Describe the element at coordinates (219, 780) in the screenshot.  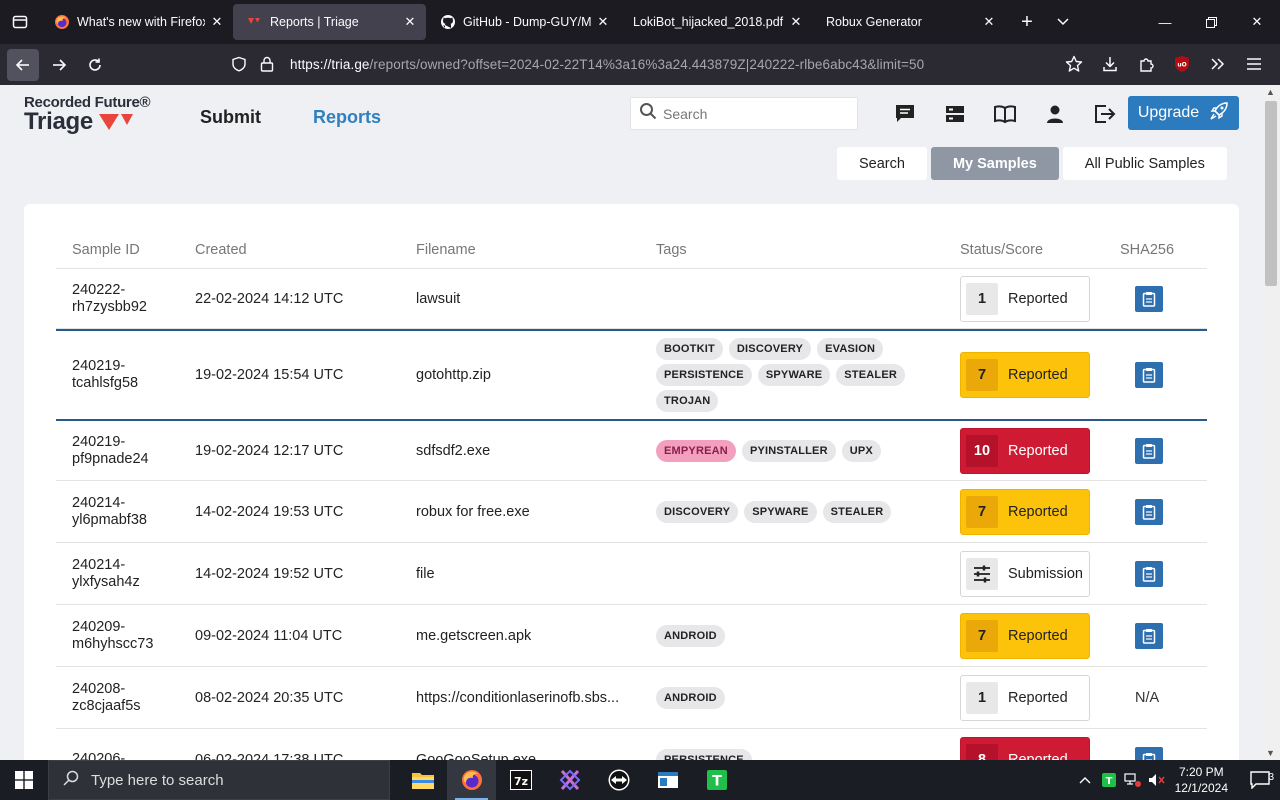
I see `taskbar-search-box: Type here to search` at that location.